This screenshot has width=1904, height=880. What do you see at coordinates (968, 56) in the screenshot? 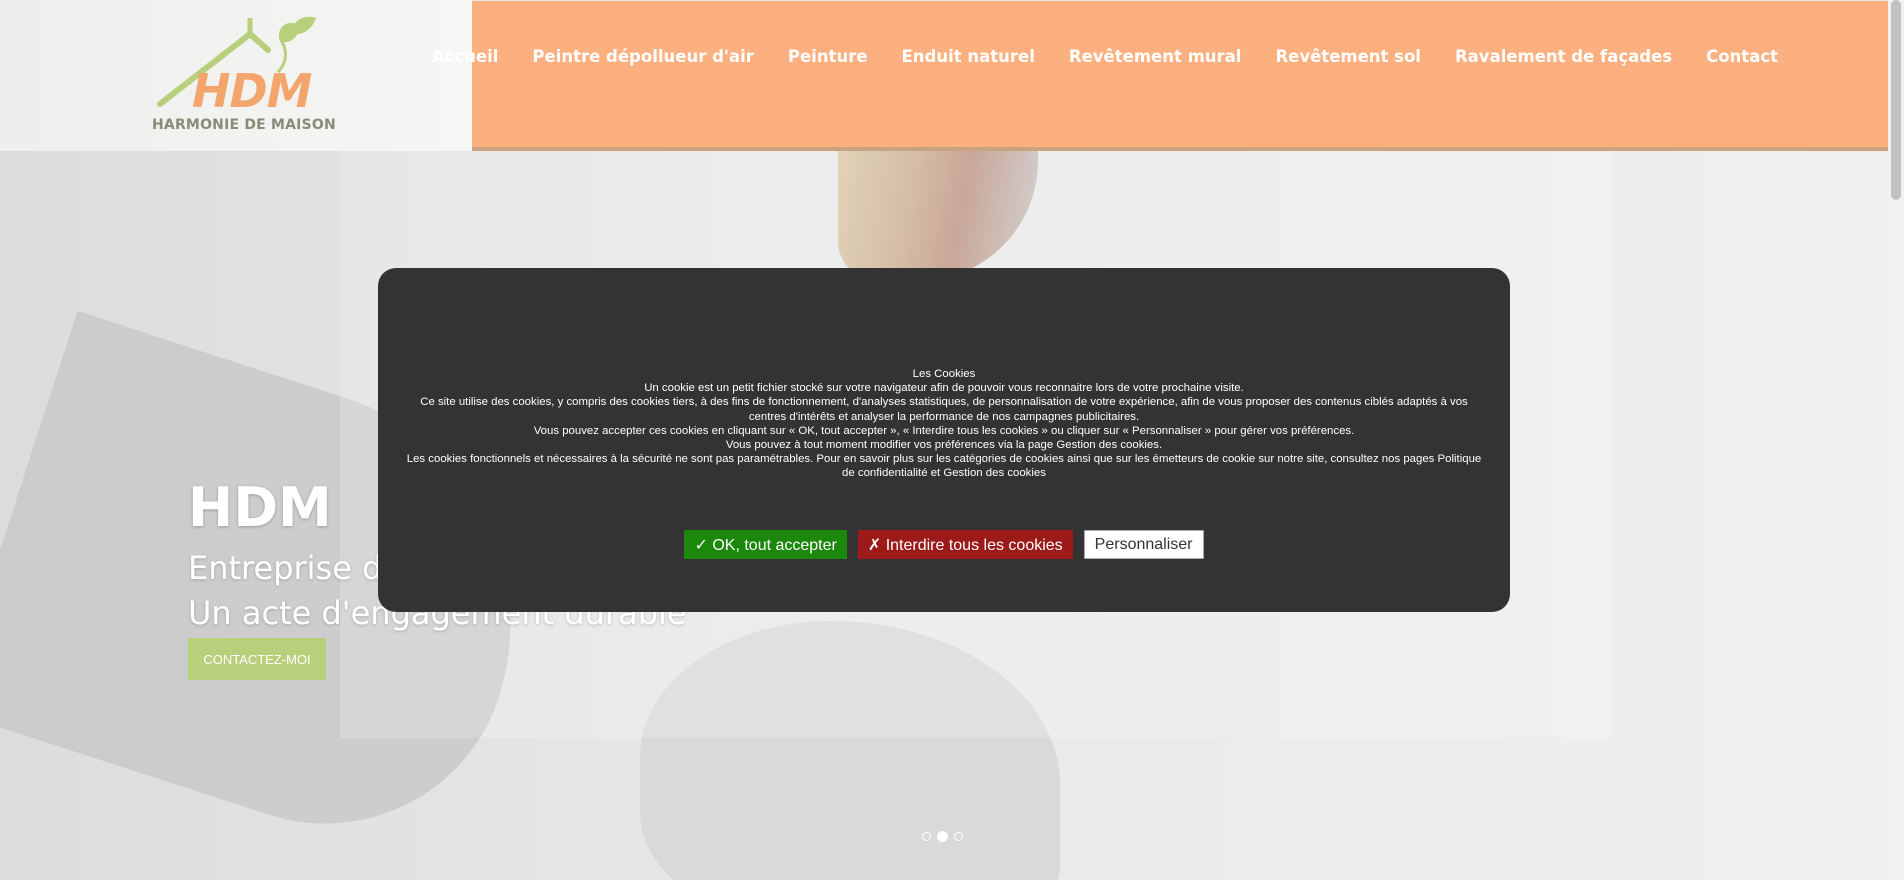
I see `nav-item-enduit-naturel: Enduit naturel` at bounding box center [968, 56].